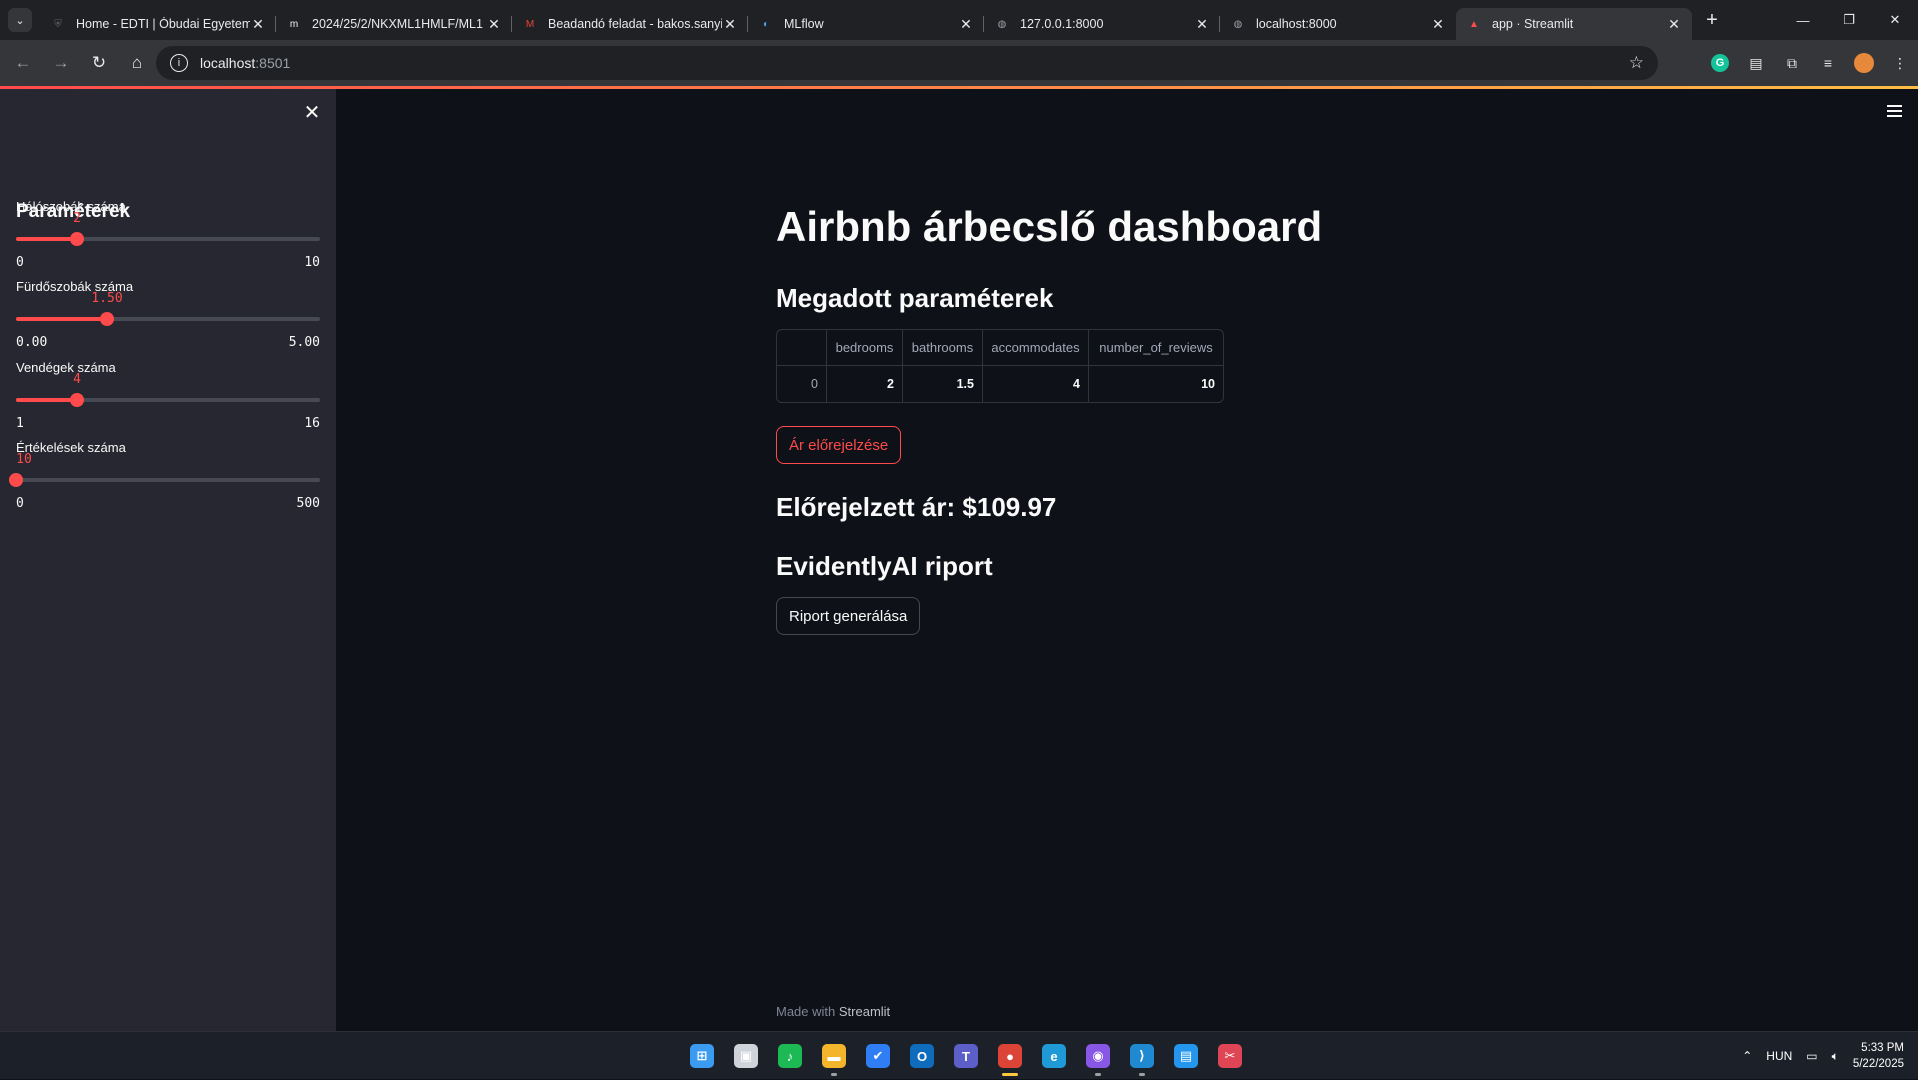 The height and width of the screenshot is (1080, 1918). What do you see at coordinates (1792, 63) in the screenshot?
I see `extensions-puzzle-icon: ⧉` at bounding box center [1792, 63].